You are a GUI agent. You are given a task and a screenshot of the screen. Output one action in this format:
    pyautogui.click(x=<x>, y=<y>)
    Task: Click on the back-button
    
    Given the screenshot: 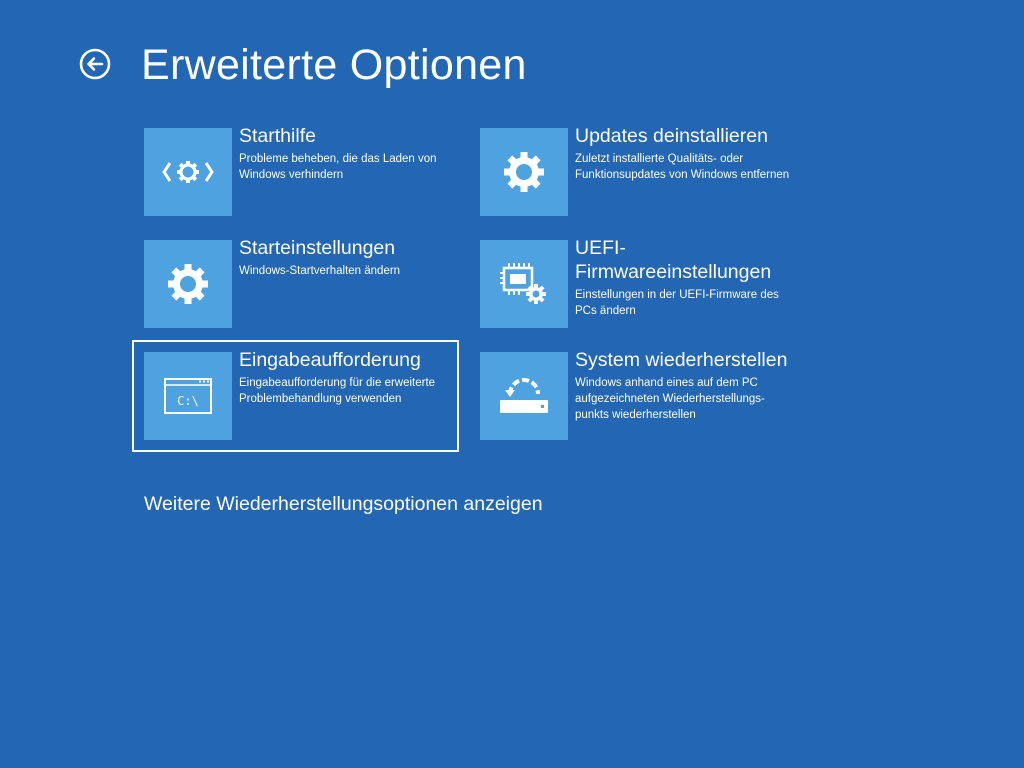 What is the action you would take?
    pyautogui.click(x=95, y=64)
    